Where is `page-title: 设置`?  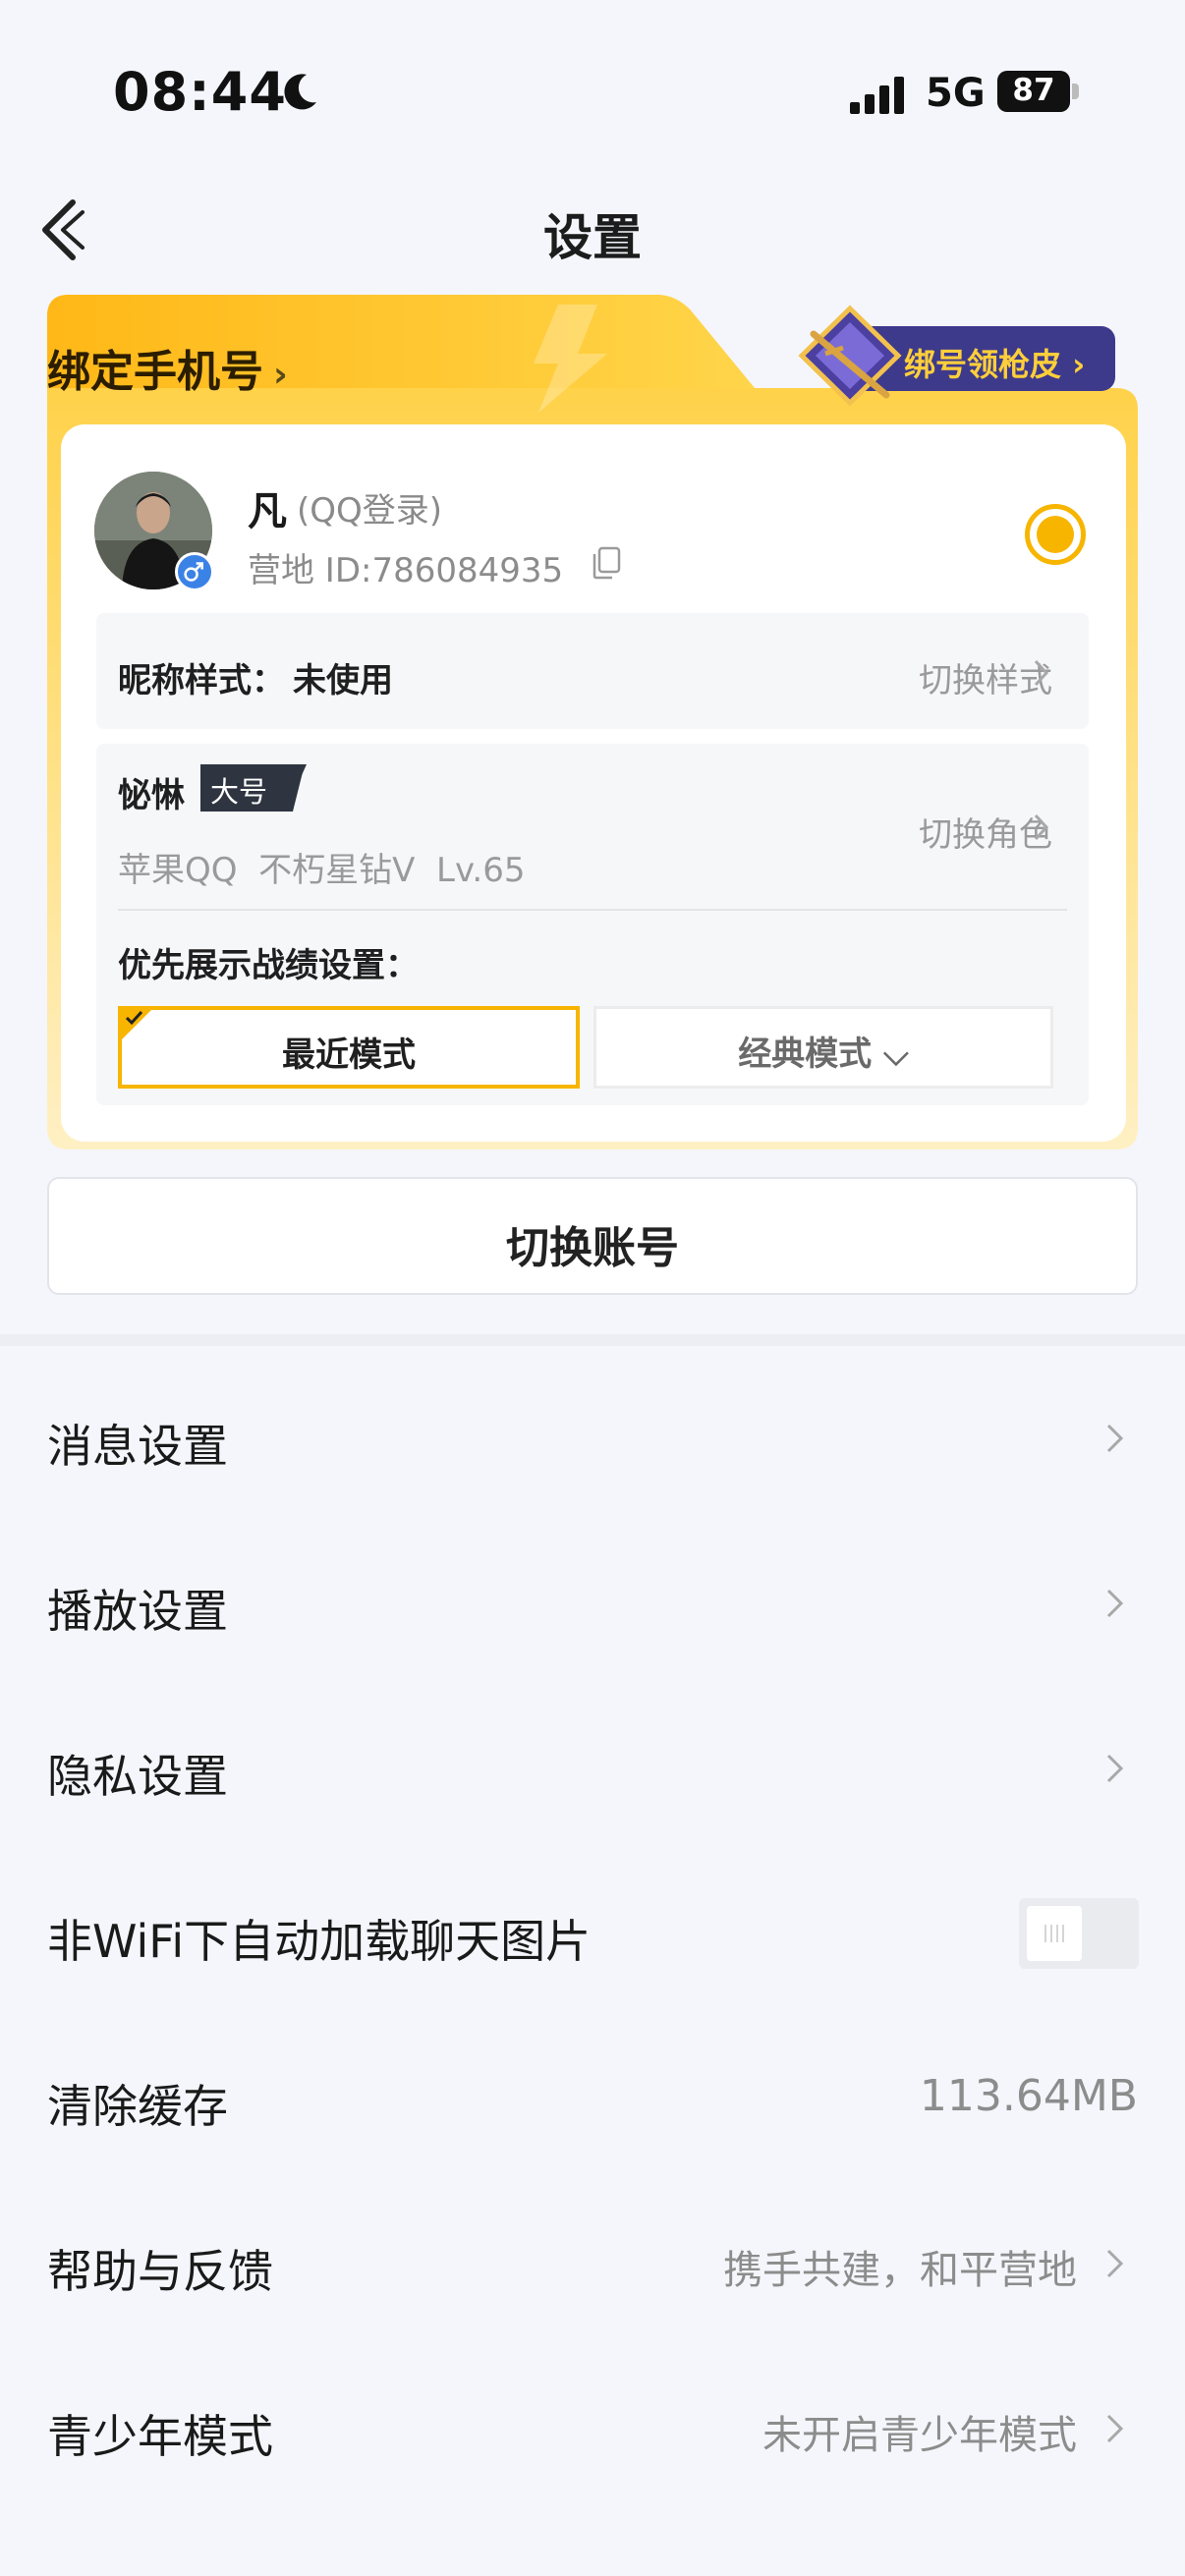 page-title: 设置 is located at coordinates (592, 237).